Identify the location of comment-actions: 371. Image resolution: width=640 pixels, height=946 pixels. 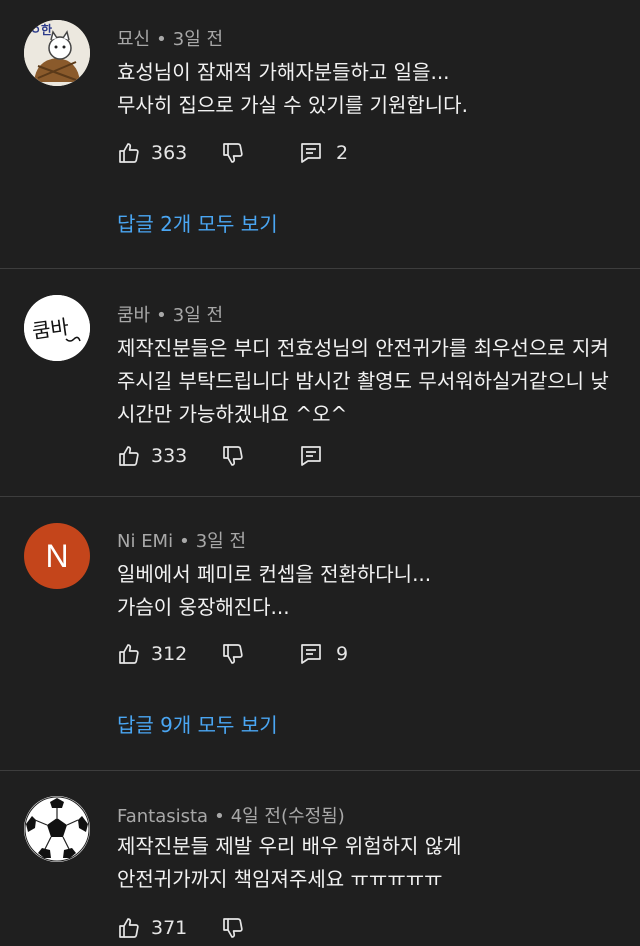
(378, 928).